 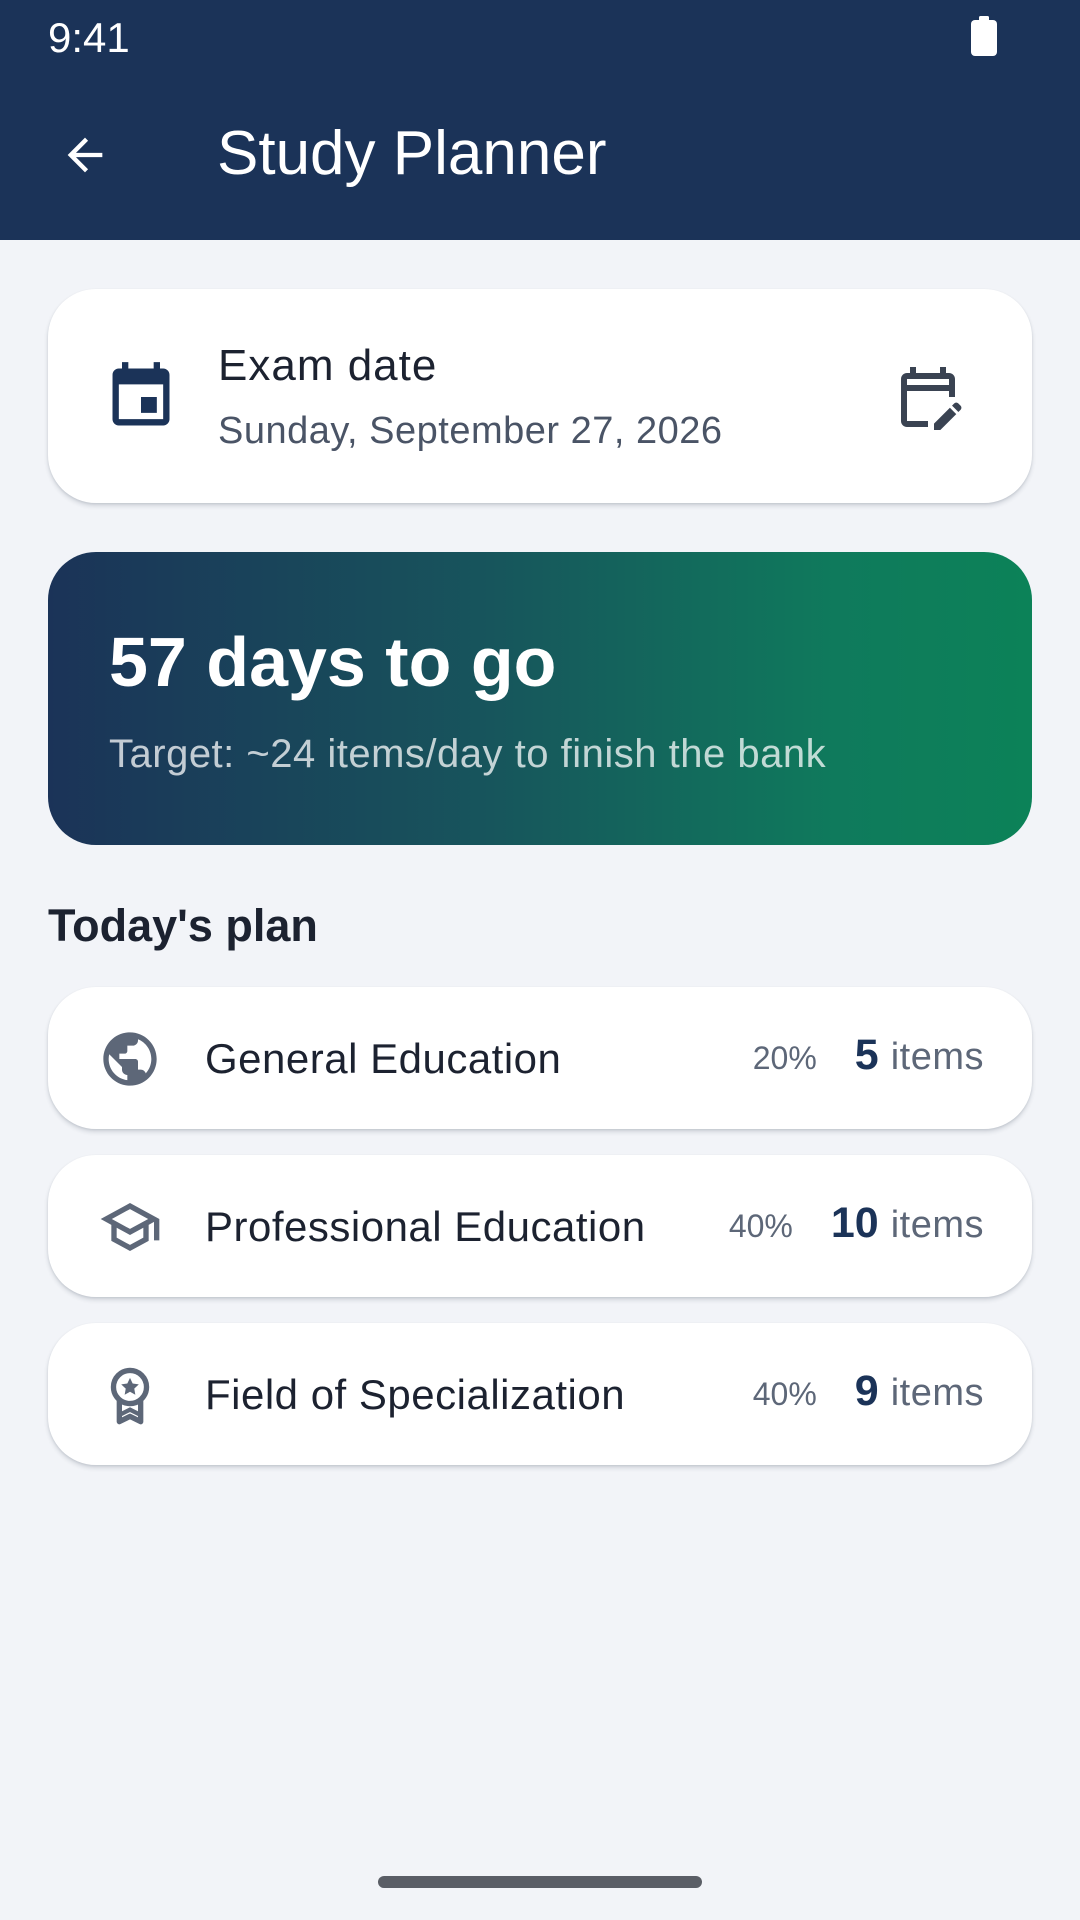 I want to click on plan-item-stats: 40% 10 items, so click(x=856, y=1223).